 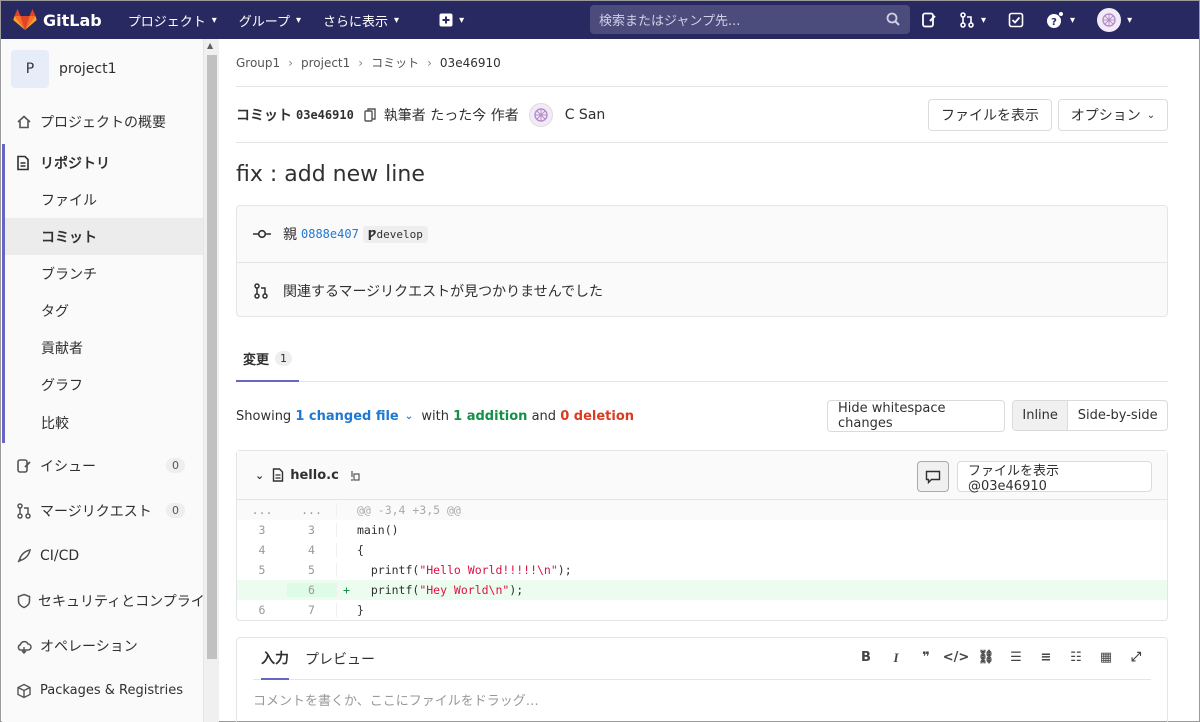 What do you see at coordinates (325, 63) in the screenshot?
I see `breadcrumb-project: project1` at bounding box center [325, 63].